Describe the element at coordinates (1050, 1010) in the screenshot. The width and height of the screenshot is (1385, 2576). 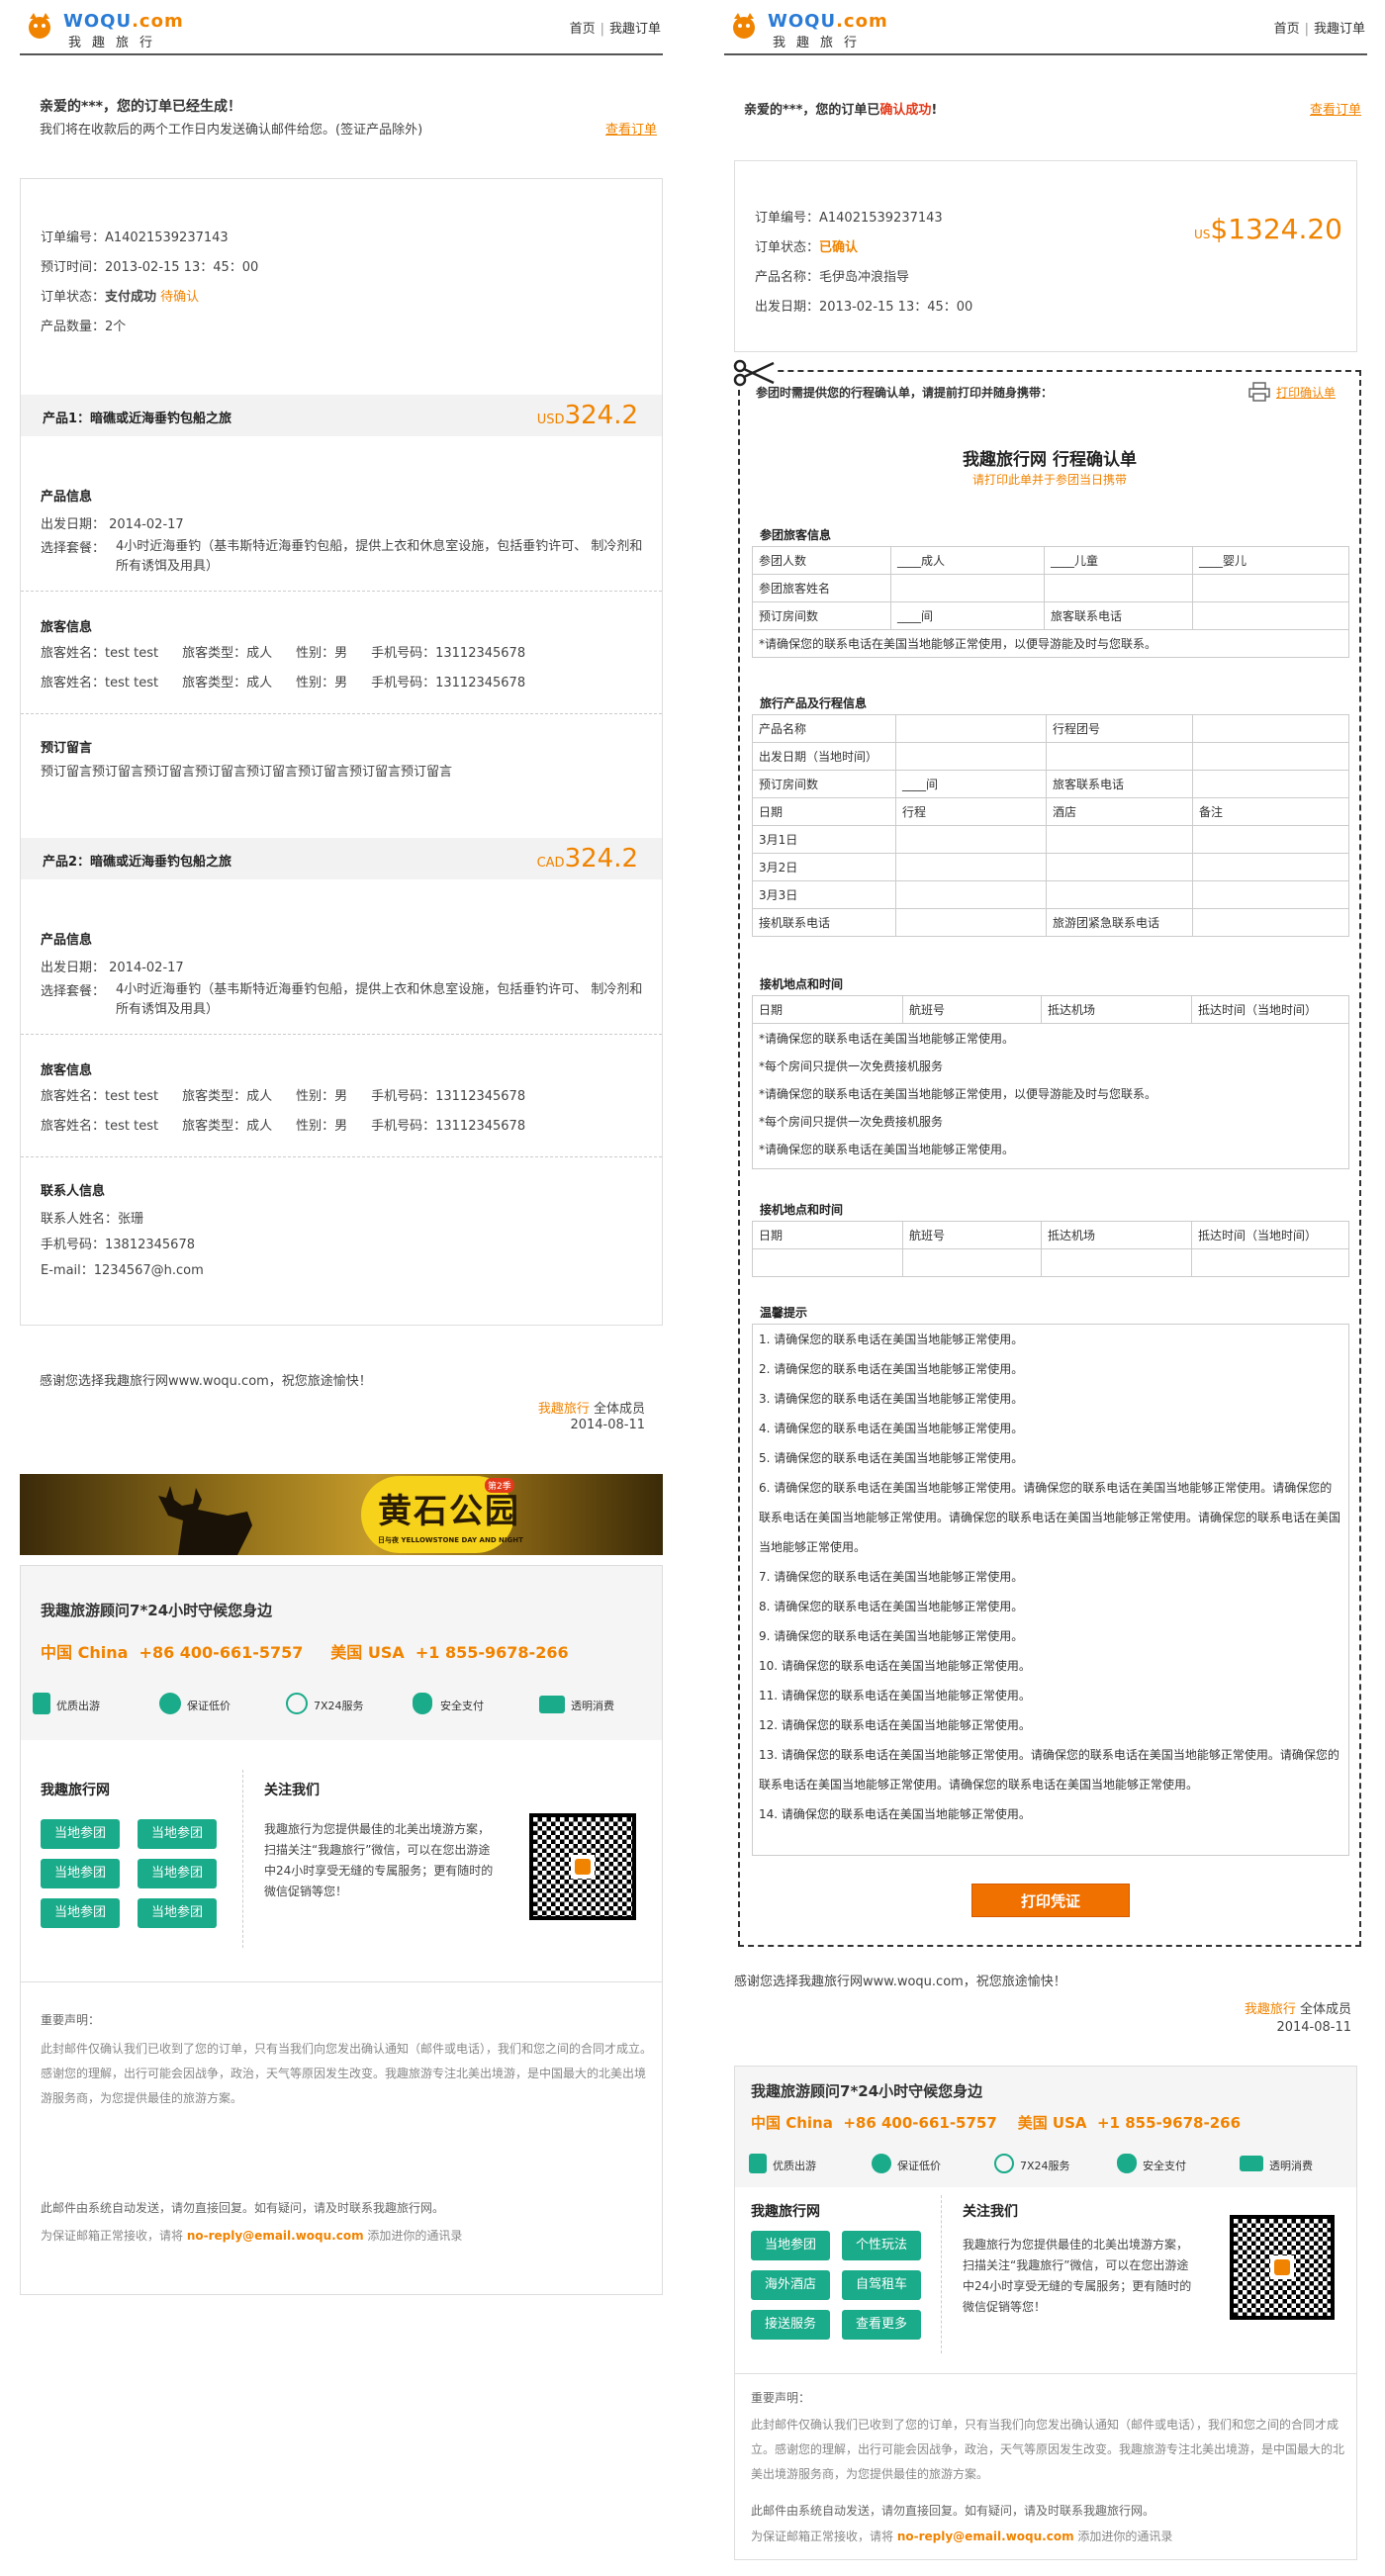
I see `pickup-table: 日期 航班号 抵达机场 抵达时间（当地时间）` at that location.